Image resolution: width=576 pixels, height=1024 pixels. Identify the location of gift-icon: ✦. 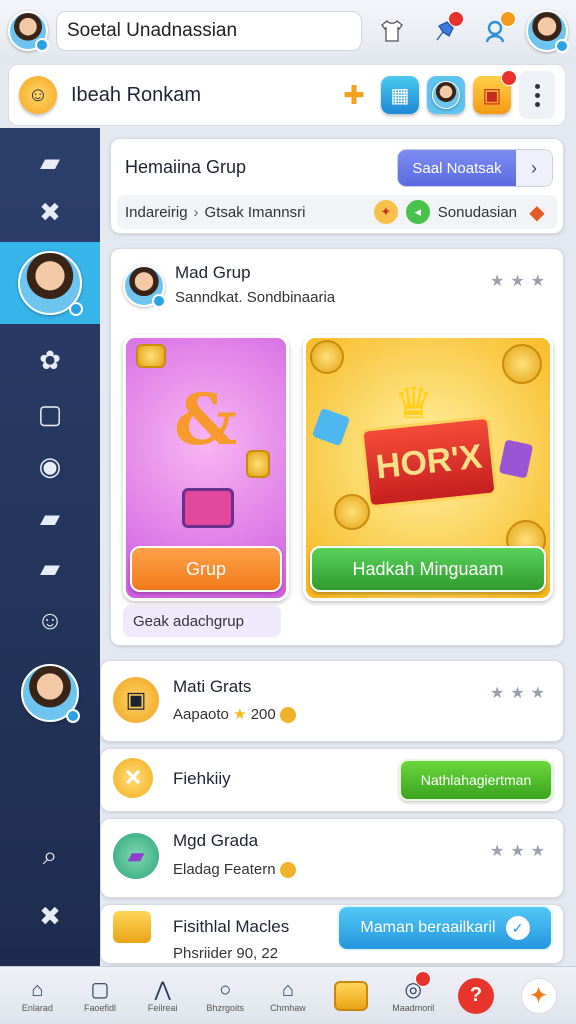
(385, 212).